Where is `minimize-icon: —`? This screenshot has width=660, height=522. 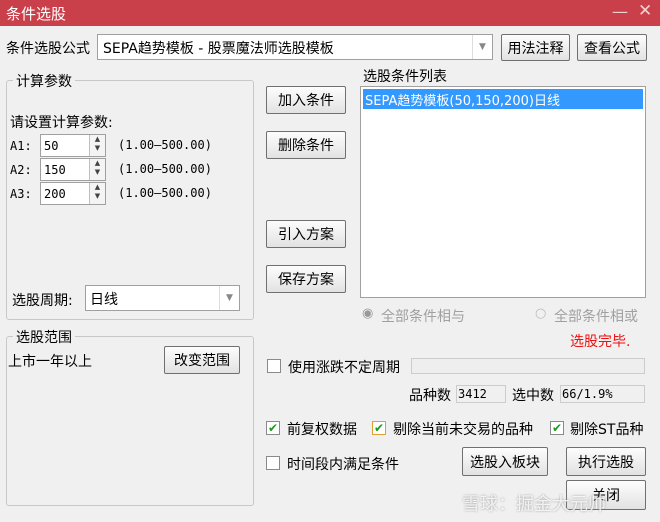
minimize-icon: — is located at coordinates (620, 11).